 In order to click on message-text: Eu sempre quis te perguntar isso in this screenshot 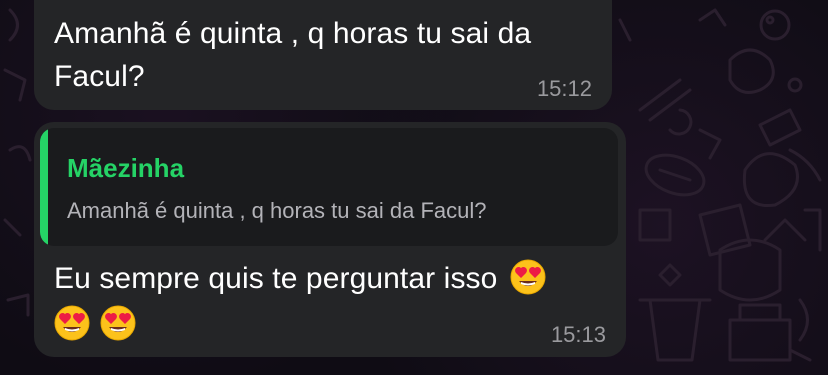, I will do `click(334, 278)`.